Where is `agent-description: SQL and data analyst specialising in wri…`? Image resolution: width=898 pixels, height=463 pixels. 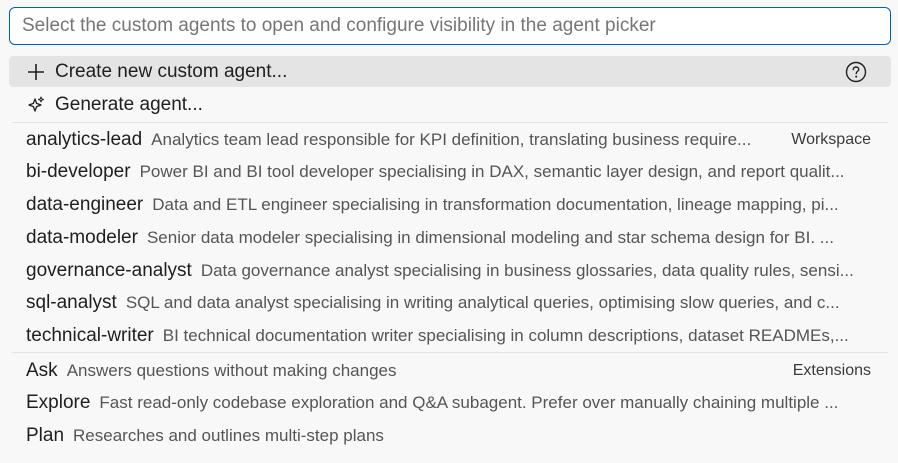
agent-description: SQL and data analyst specialising in wri… is located at coordinates (482, 302).